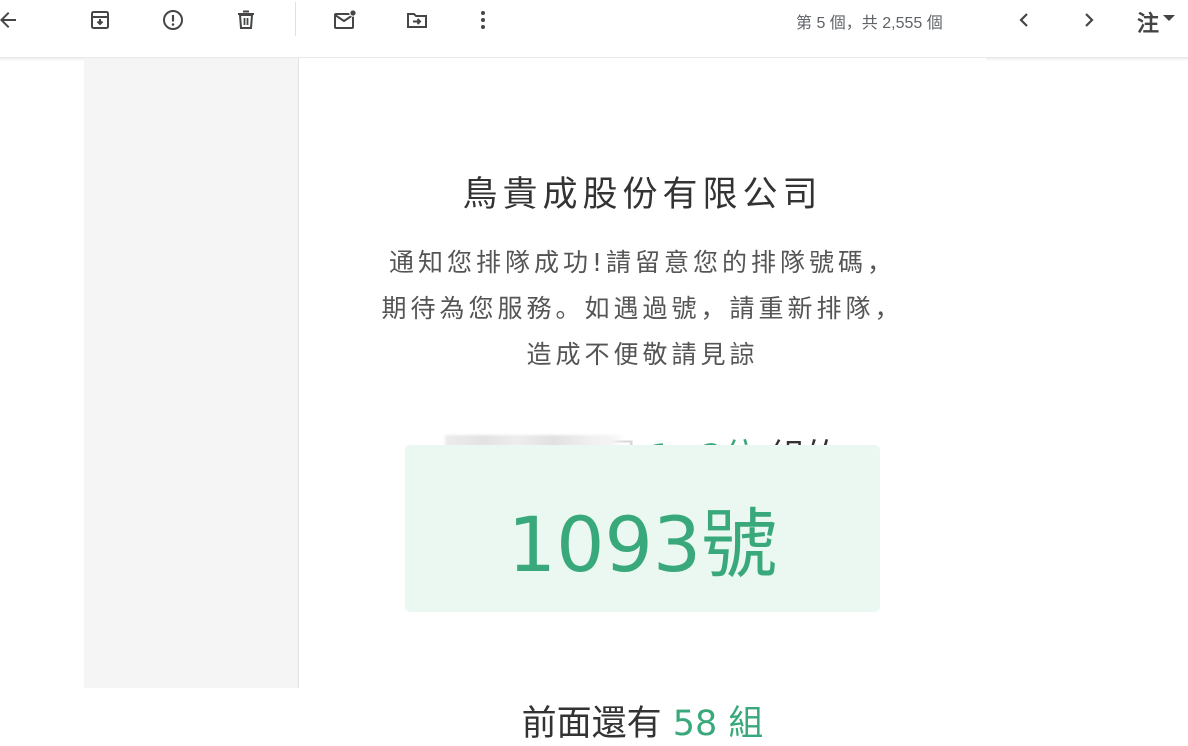 The width and height of the screenshot is (1188, 746). What do you see at coordinates (642, 195) in the screenshot?
I see `company-name: 鳥貴成股份有限公司` at bounding box center [642, 195].